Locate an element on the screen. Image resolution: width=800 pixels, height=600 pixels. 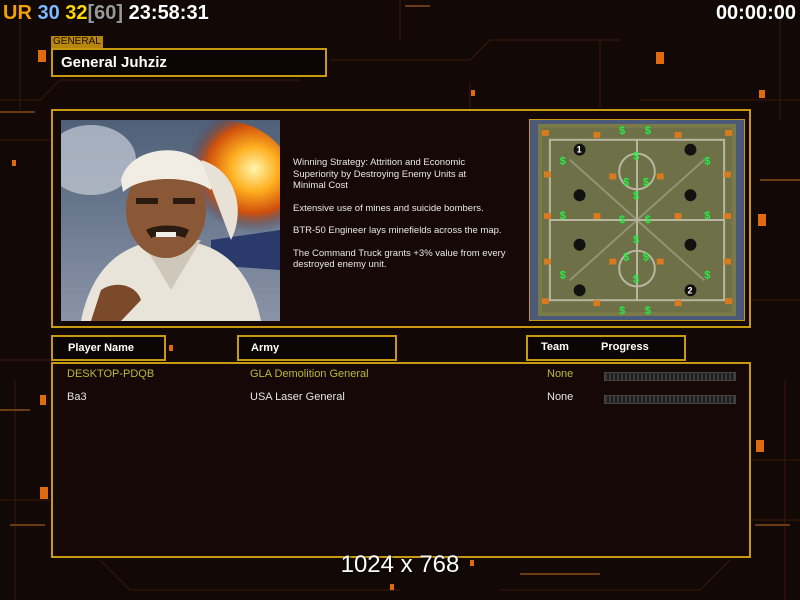
fps-counter: UR 30 32[60] 23:58:31 is located at coordinates (106, 13).